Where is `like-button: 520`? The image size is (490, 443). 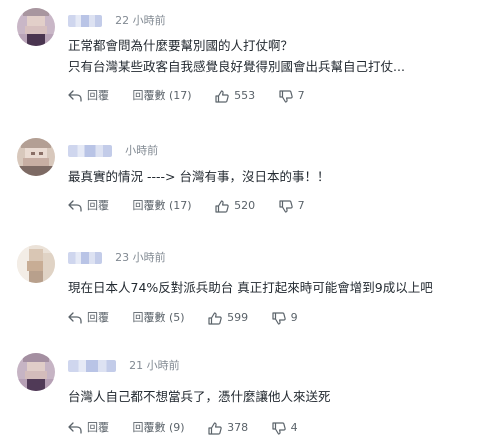 like-button: 520 is located at coordinates (235, 206).